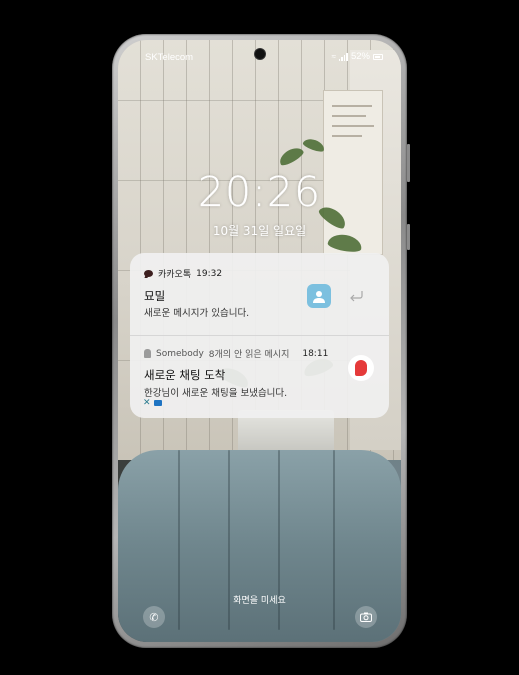 This screenshot has height=675, width=519. Describe the element at coordinates (361, 368) in the screenshot. I see `chat-bubble-icon` at that location.